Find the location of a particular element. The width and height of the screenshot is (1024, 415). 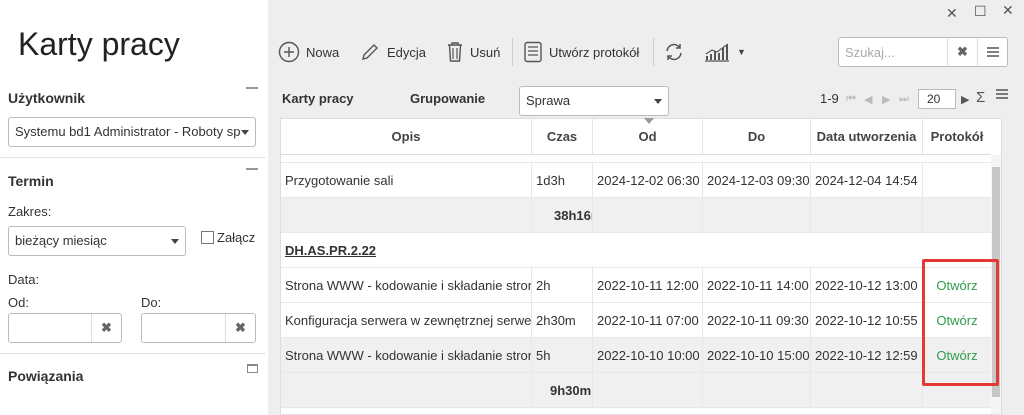

range-select-value: bieżący miesiąc is located at coordinates (61, 240).